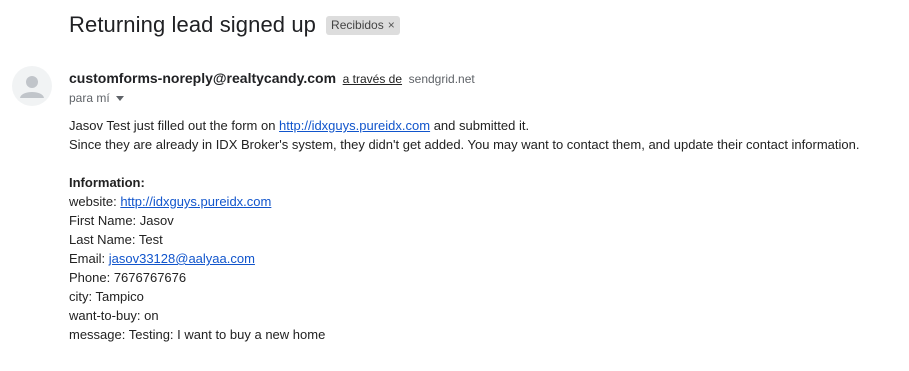 This screenshot has height=371, width=909. Describe the element at coordinates (202, 78) in the screenshot. I see `sender-email: customforms-noreply@realtycandy.com` at that location.